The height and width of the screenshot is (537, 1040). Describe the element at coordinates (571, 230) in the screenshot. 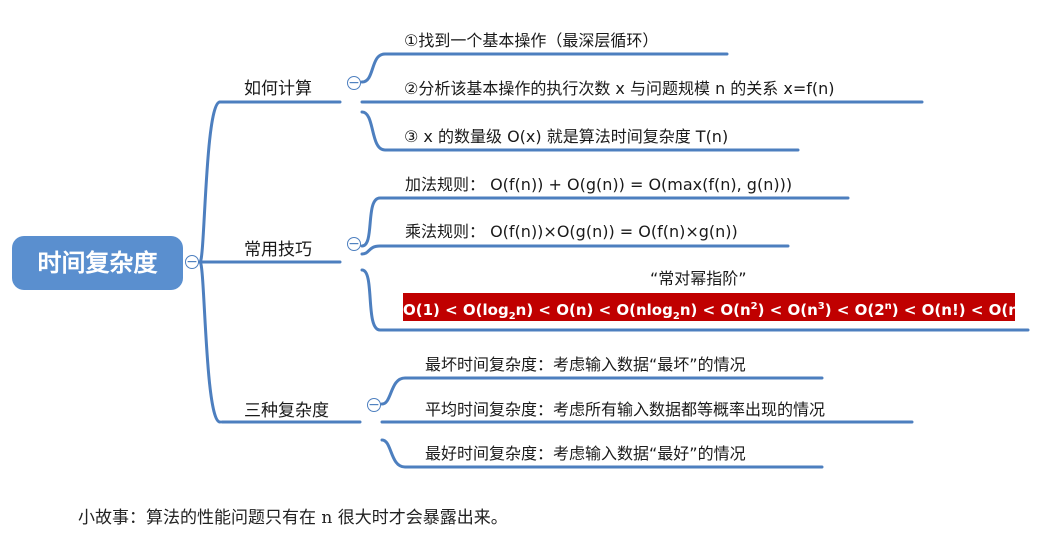

I see `multiplication-rule: 乘法规则： O(f(n))×O(g(n)) = O(f(n)×g(n))` at that location.